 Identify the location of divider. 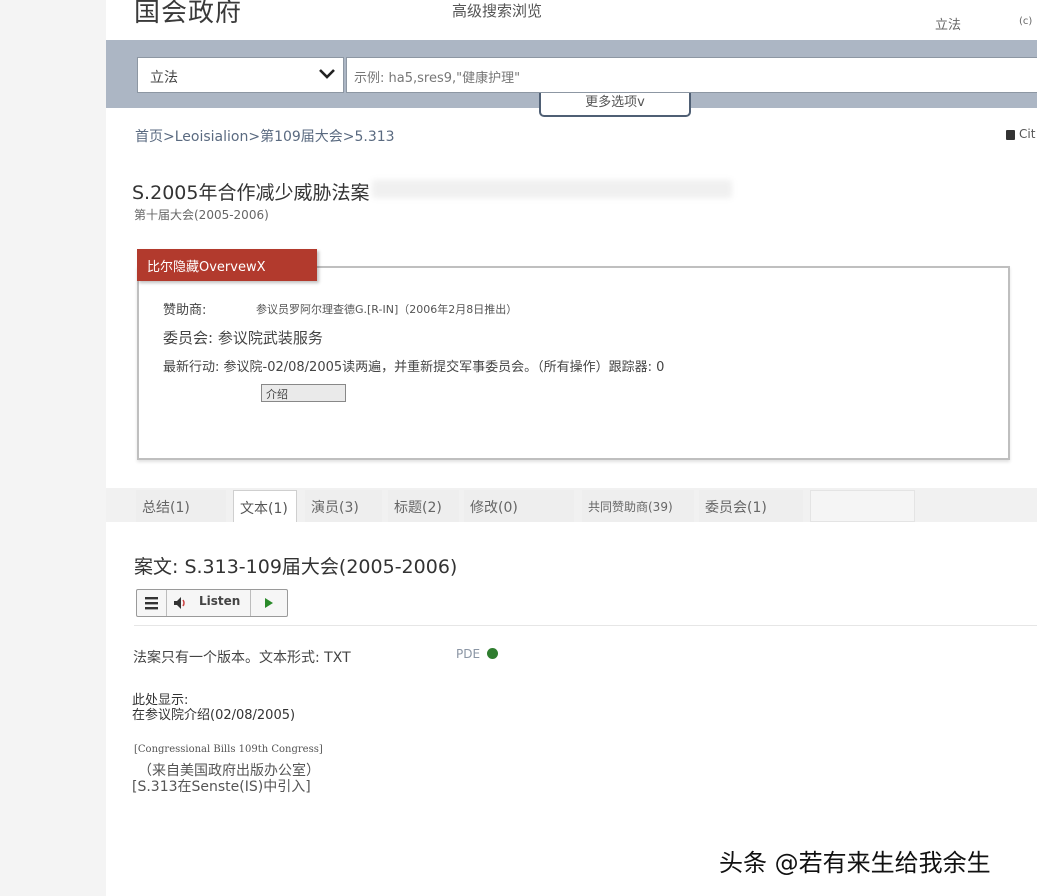
(585, 625).